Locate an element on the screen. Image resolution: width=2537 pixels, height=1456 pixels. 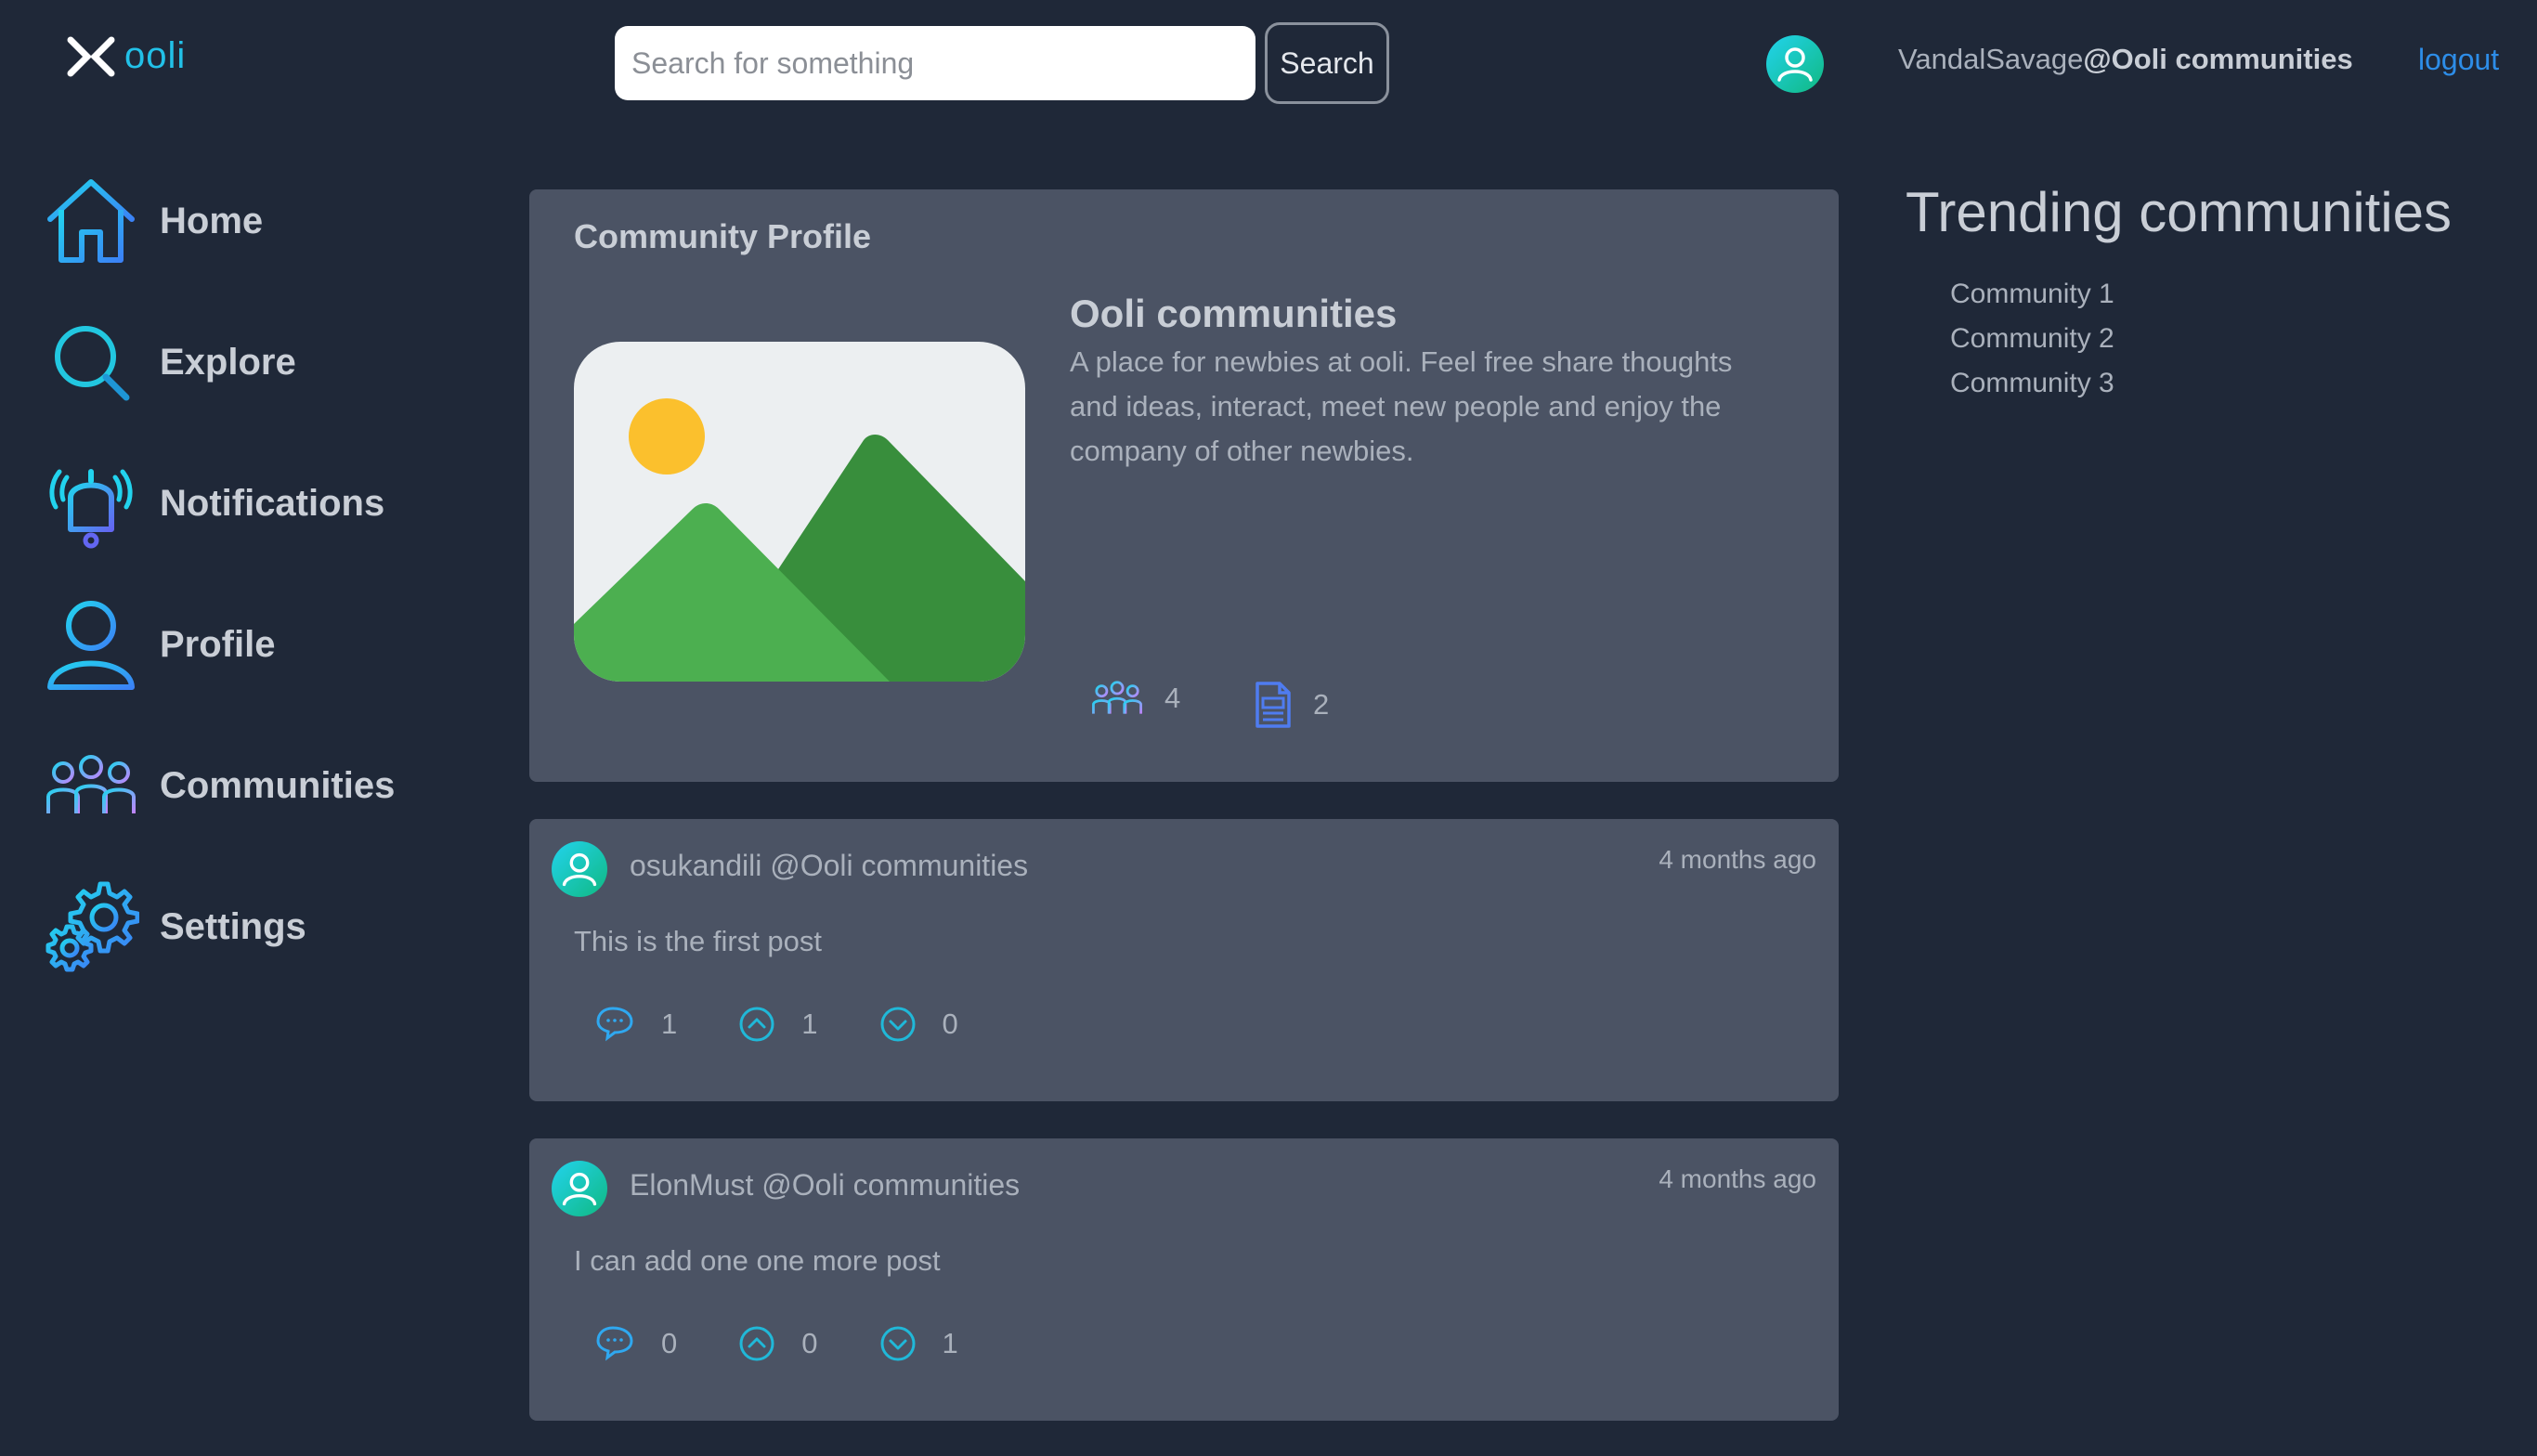
search-input is located at coordinates (935, 63).